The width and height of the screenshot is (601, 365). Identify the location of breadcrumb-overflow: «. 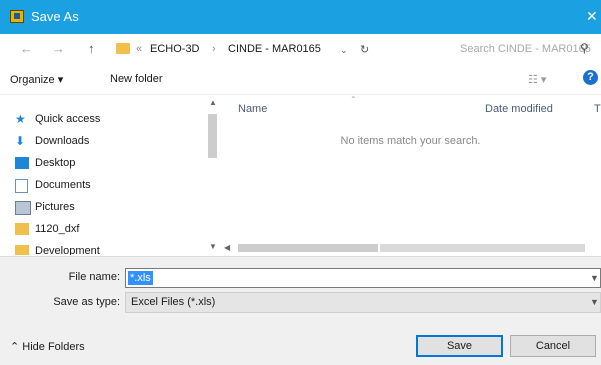
(139, 49).